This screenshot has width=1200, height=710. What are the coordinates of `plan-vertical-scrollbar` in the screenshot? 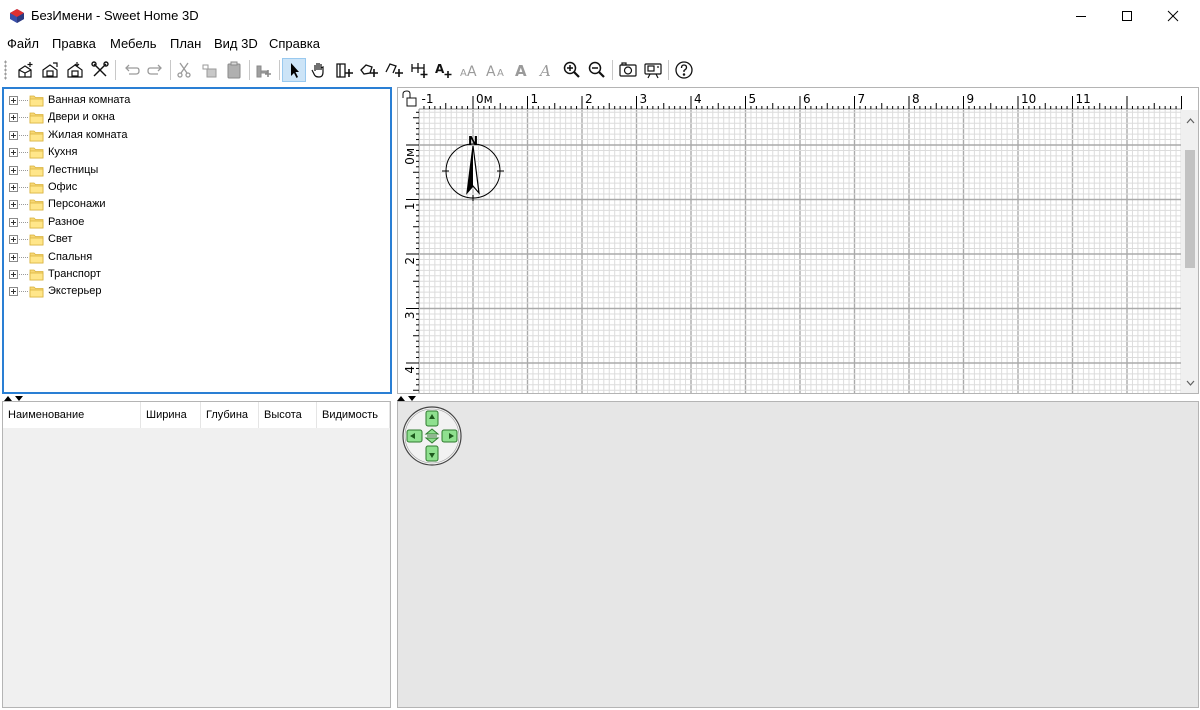 It's located at (1189, 251).